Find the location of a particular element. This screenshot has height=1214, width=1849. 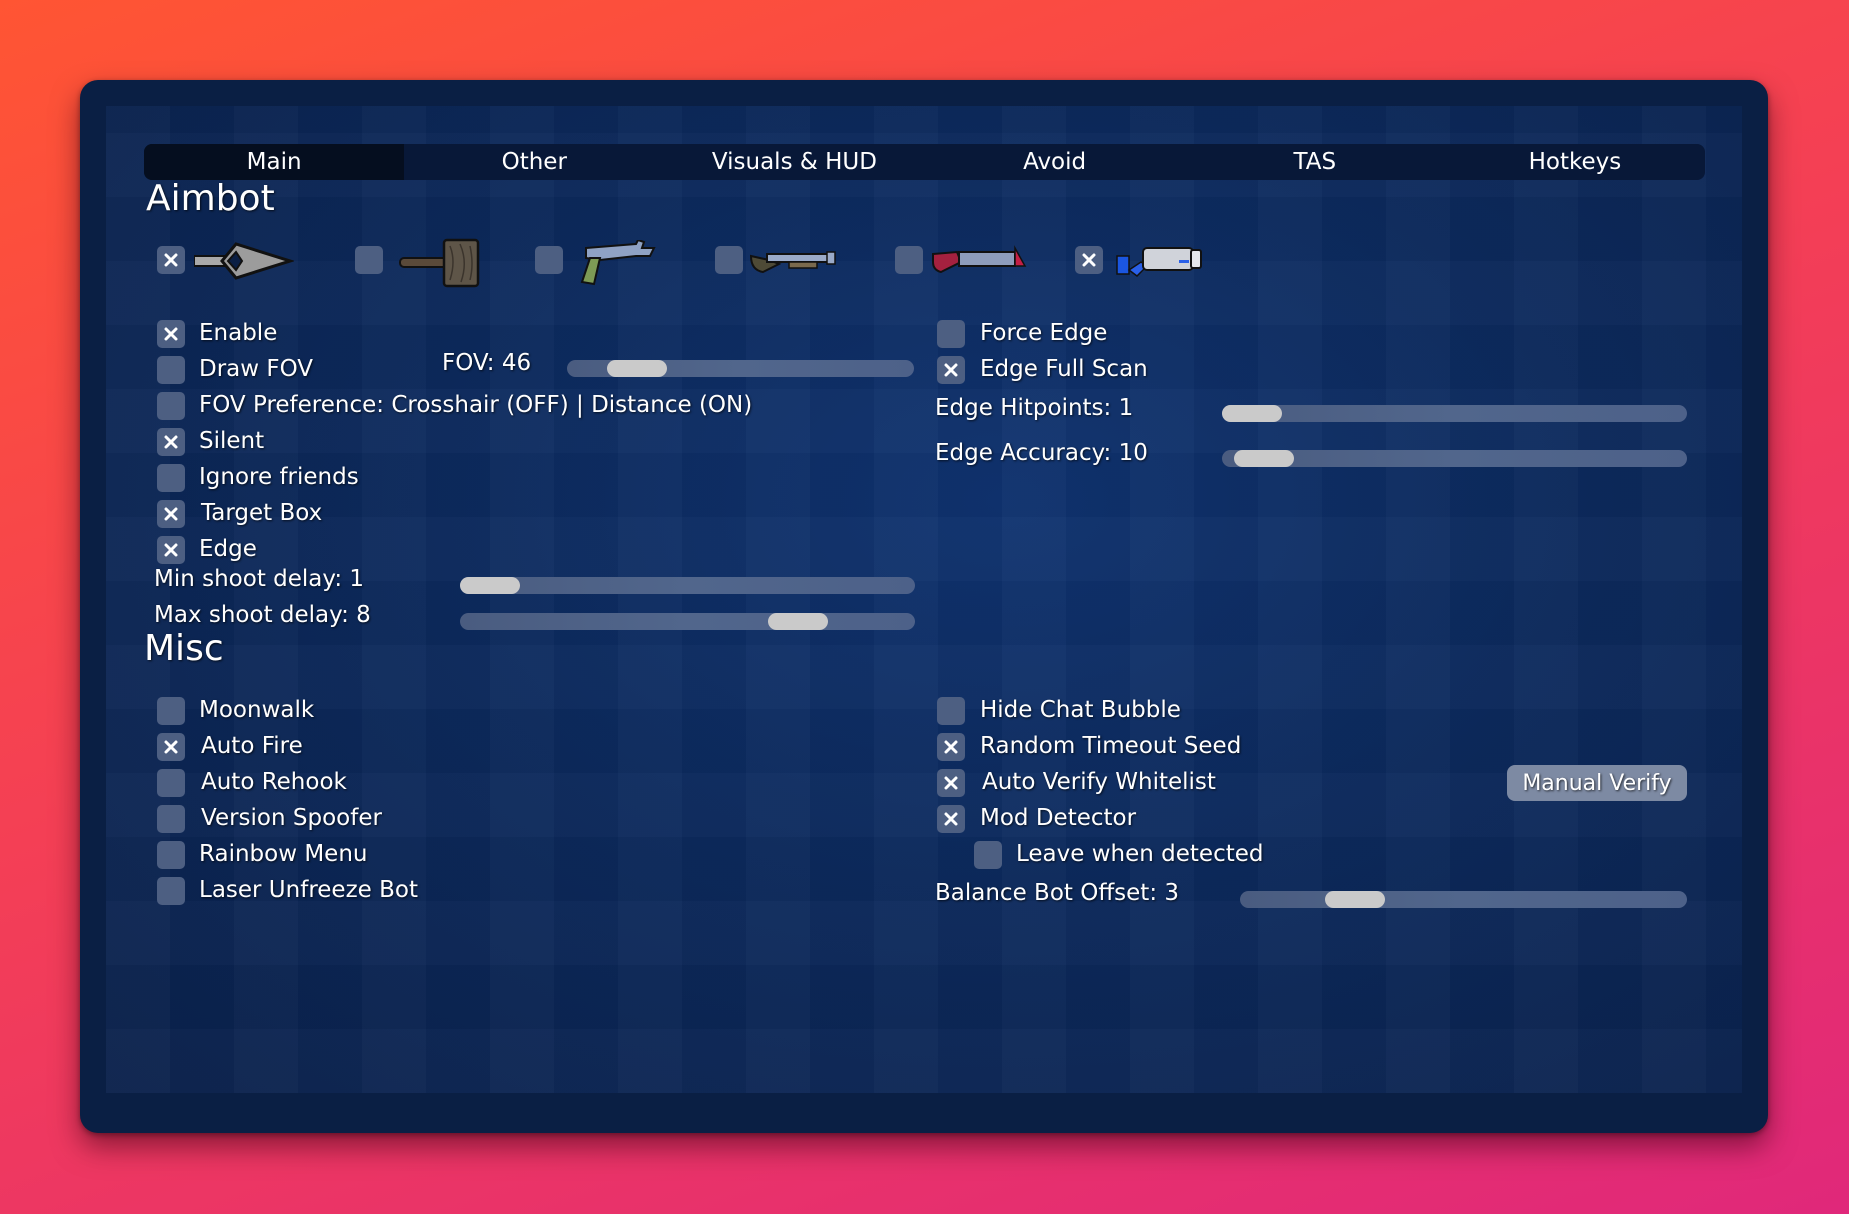

edge-hitpoints-label: Edge Hitpoints: 1 is located at coordinates (1034, 408).